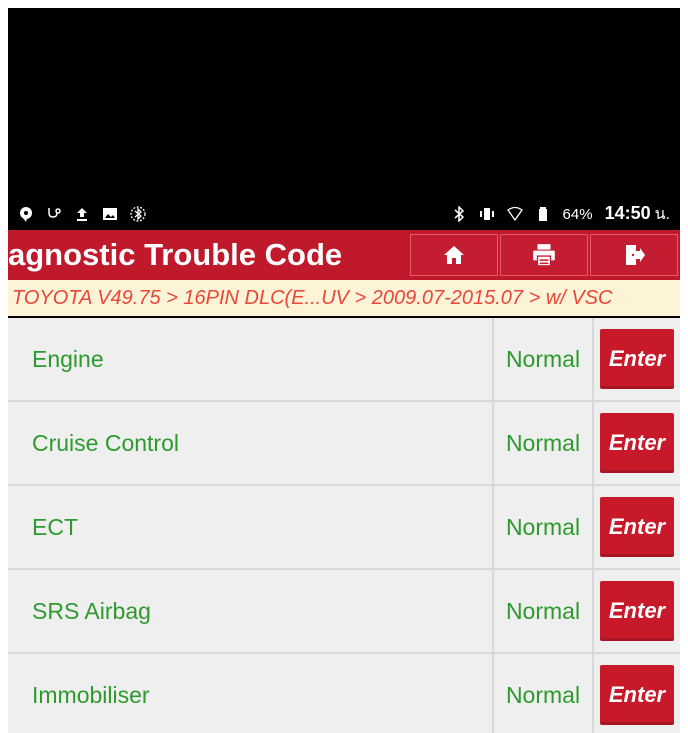 Image resolution: width=688 pixels, height=733 pixels. I want to click on status-left-icons, so click(82, 214).